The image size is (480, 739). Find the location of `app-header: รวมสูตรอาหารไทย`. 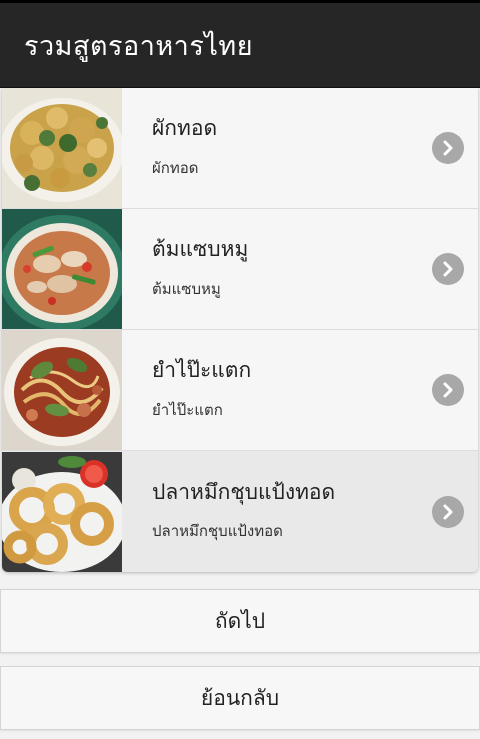

app-header: รวมสูตรอาหารไทย is located at coordinates (240, 45).